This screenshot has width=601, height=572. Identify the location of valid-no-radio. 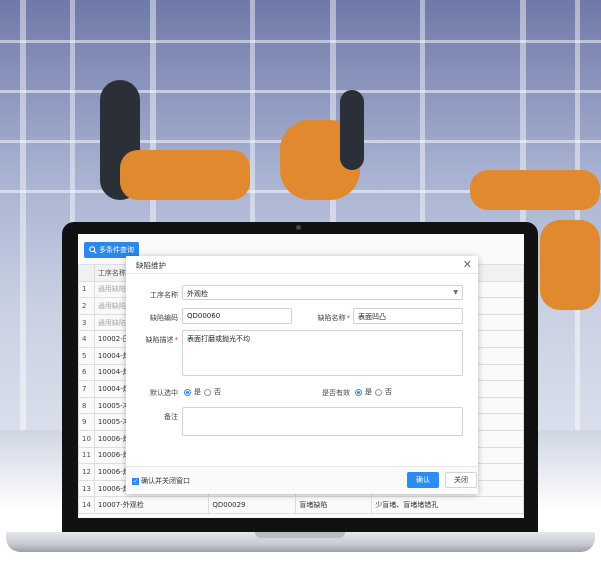
(378, 392).